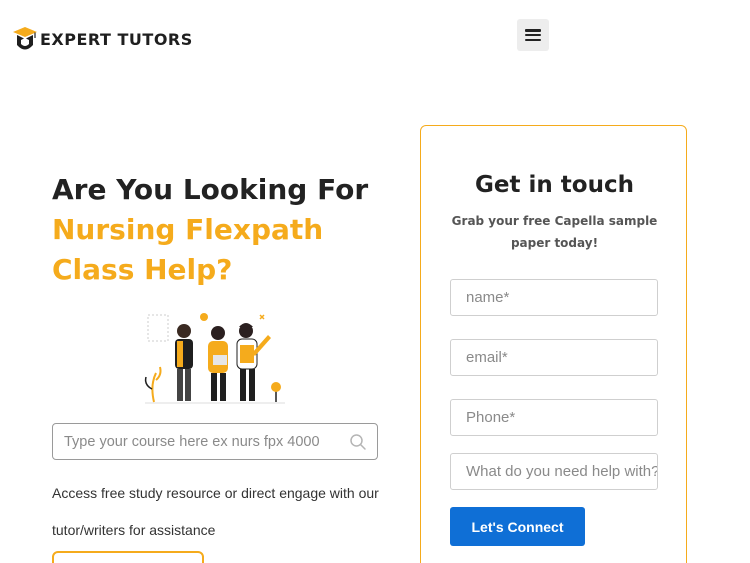  I want to click on brand-name: EXPERT TUTORS, so click(116, 39).